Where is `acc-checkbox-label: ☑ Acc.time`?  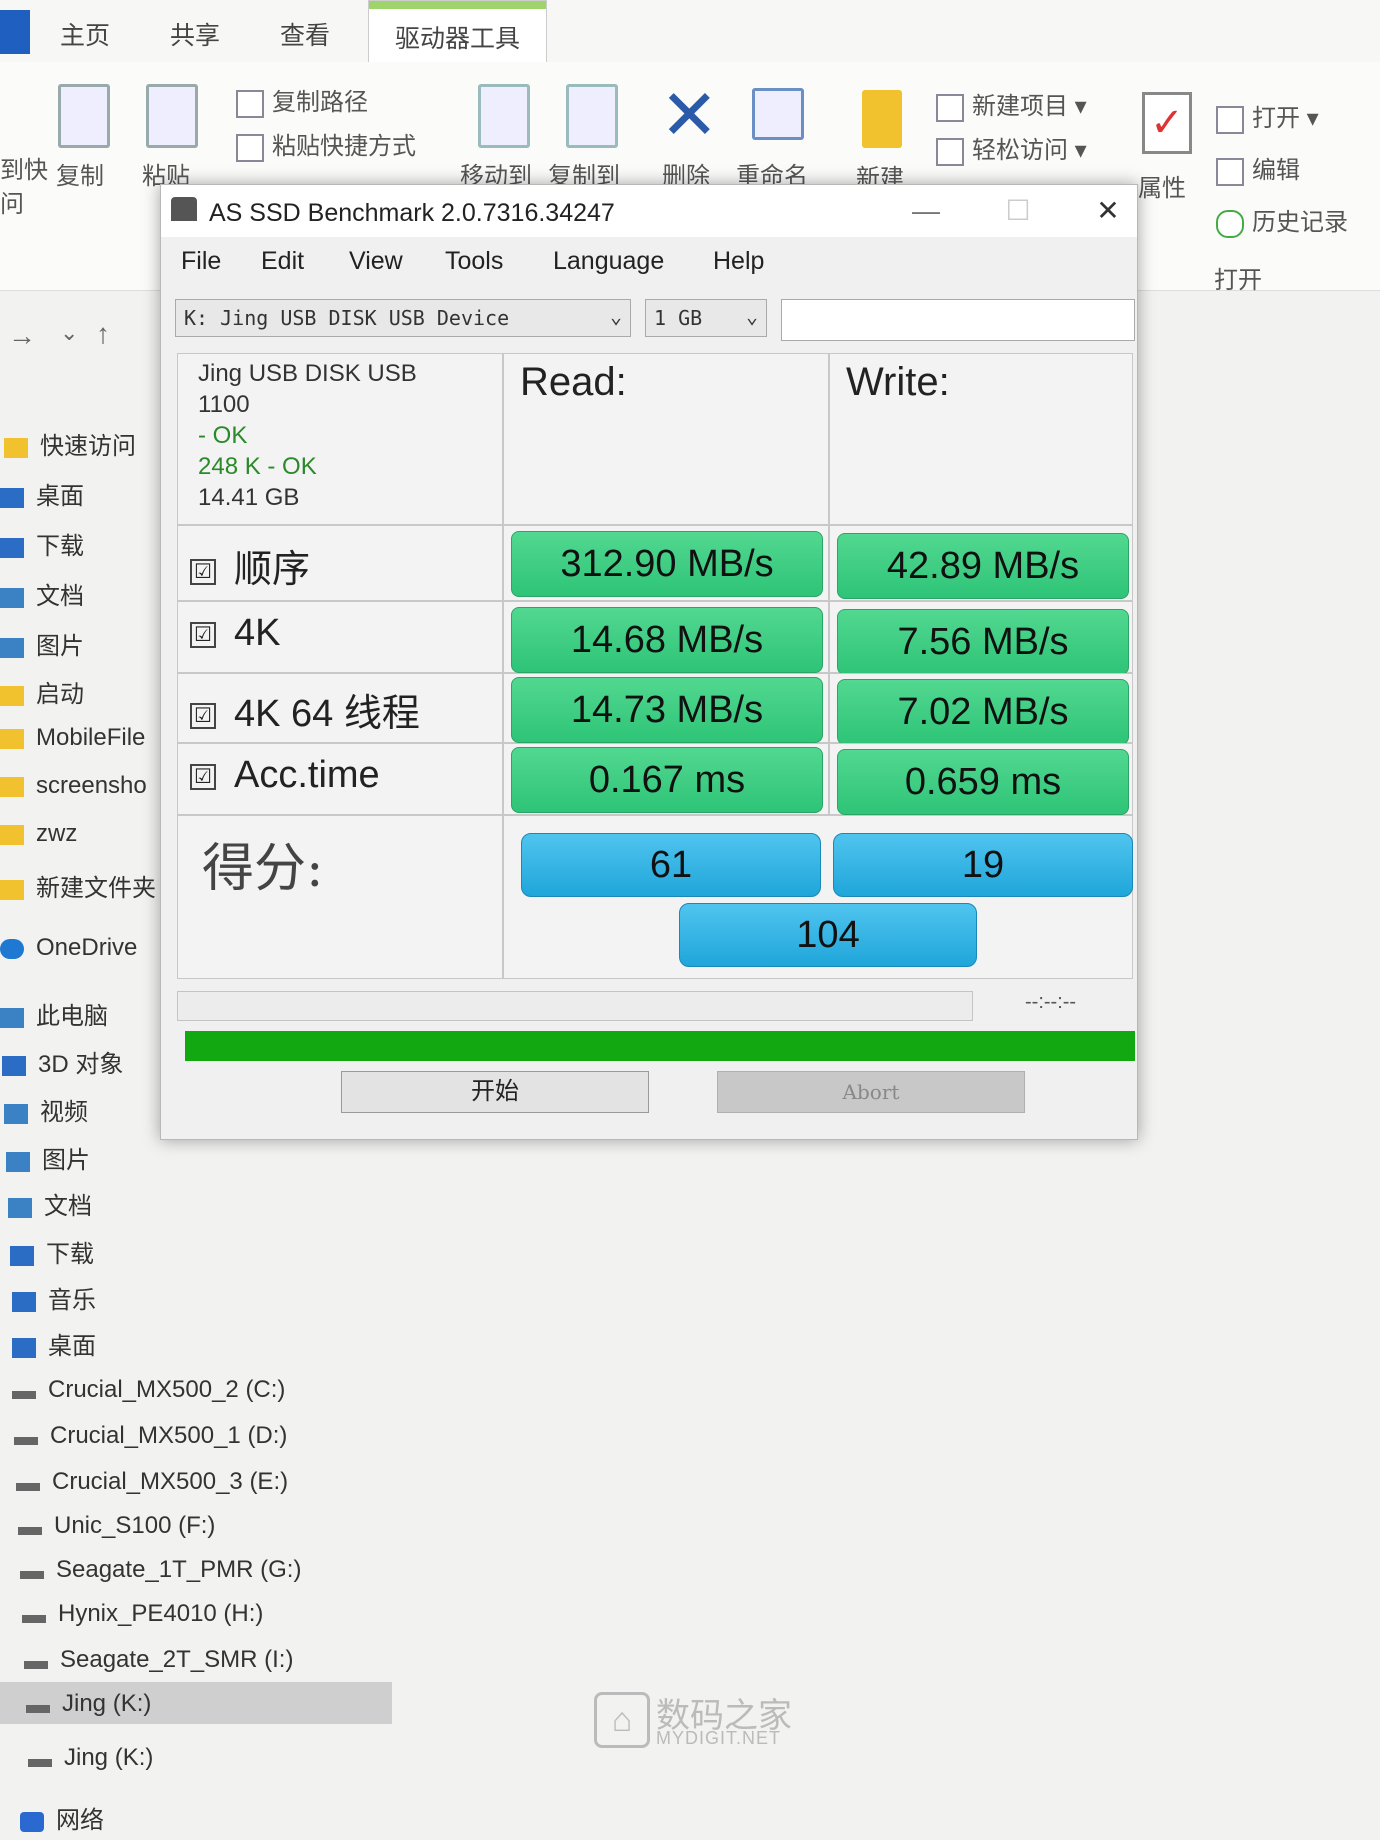 acc-checkbox-label: ☑ Acc.time is located at coordinates (285, 775).